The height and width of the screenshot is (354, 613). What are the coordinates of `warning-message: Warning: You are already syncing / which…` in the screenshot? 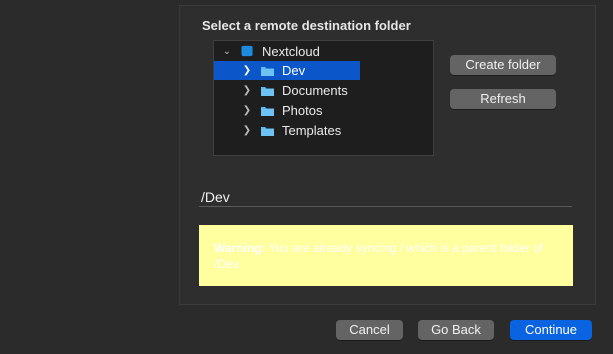 It's located at (386, 255).